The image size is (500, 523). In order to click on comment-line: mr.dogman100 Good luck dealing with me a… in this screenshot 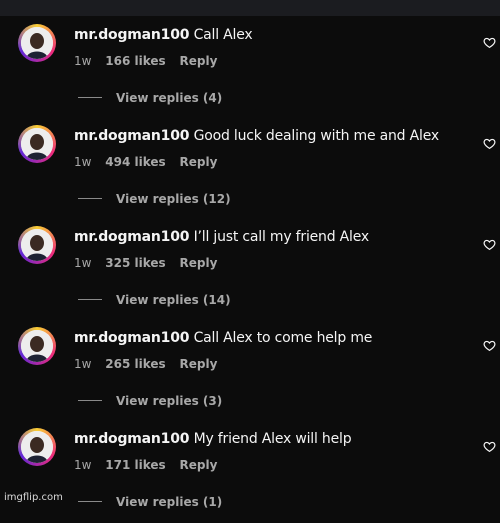, I will do `click(256, 136)`.